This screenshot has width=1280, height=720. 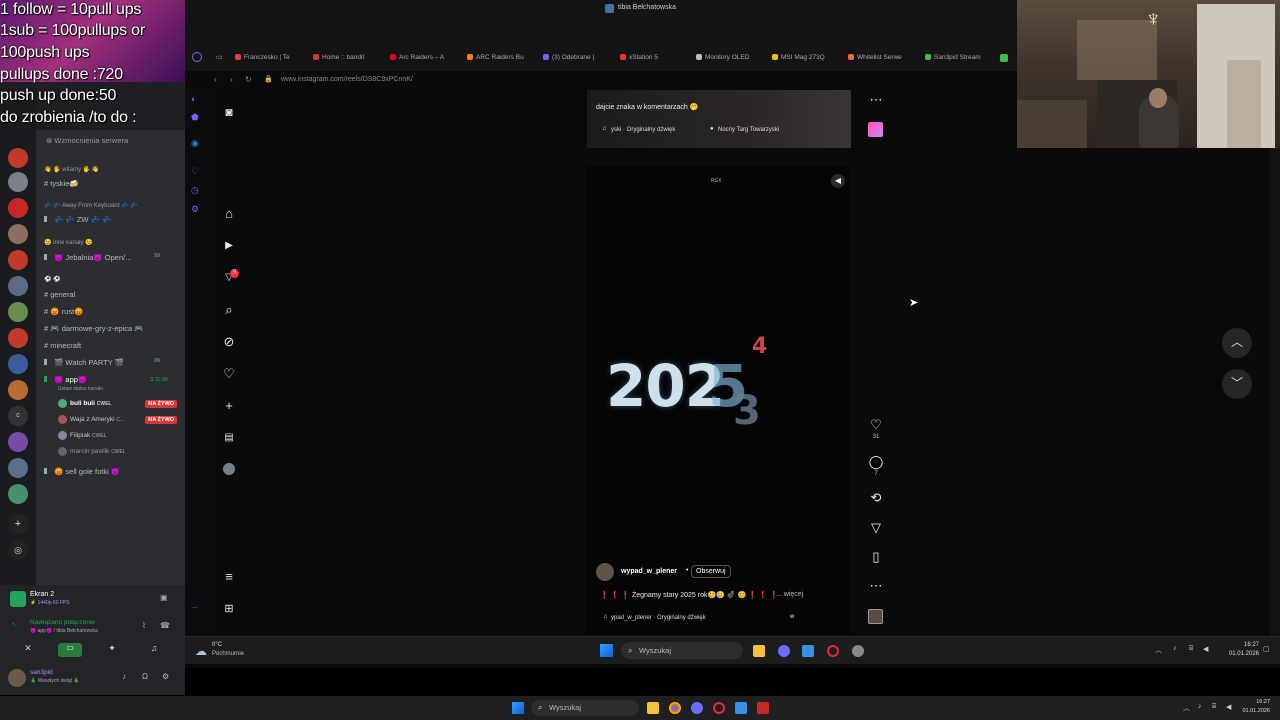 I want to click on more-link: ... więcej, so click(x=789, y=594).